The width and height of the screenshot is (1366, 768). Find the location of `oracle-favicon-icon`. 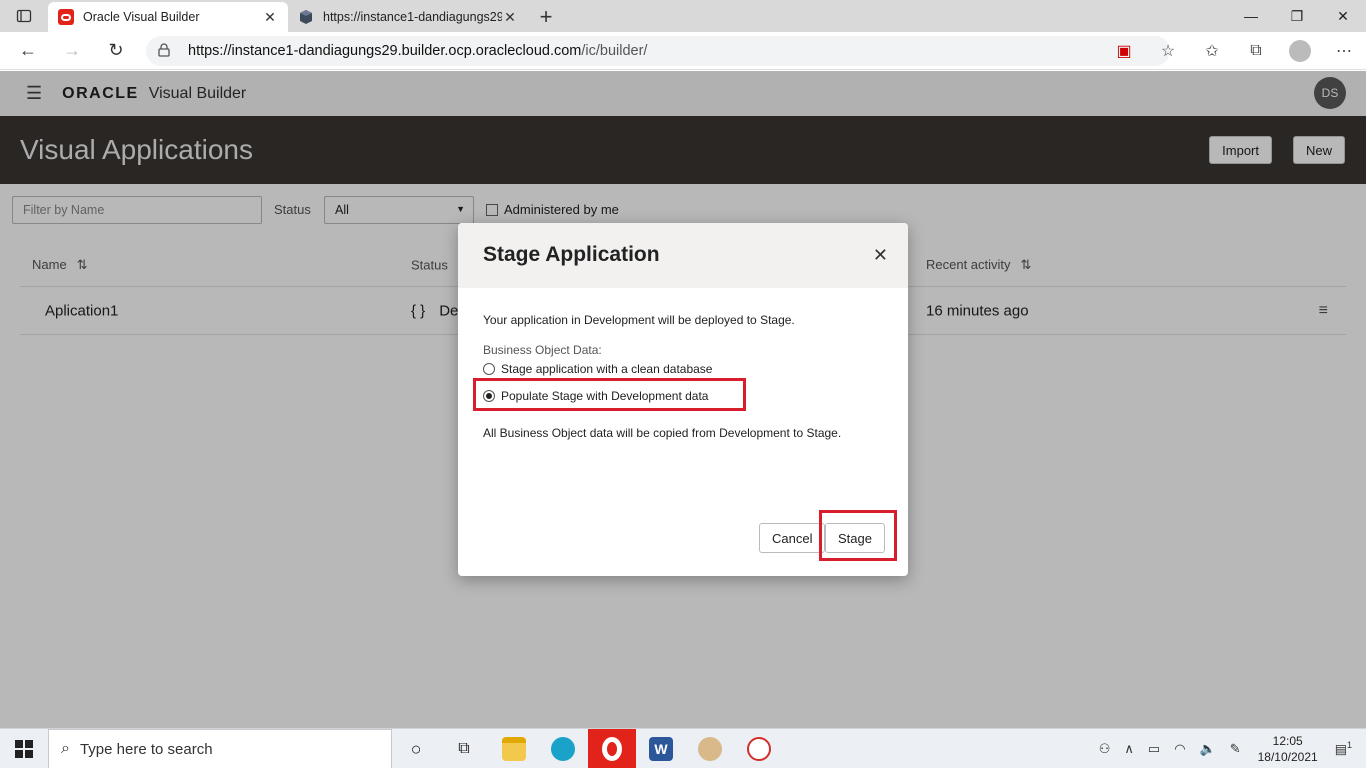

oracle-favicon-icon is located at coordinates (66, 17).